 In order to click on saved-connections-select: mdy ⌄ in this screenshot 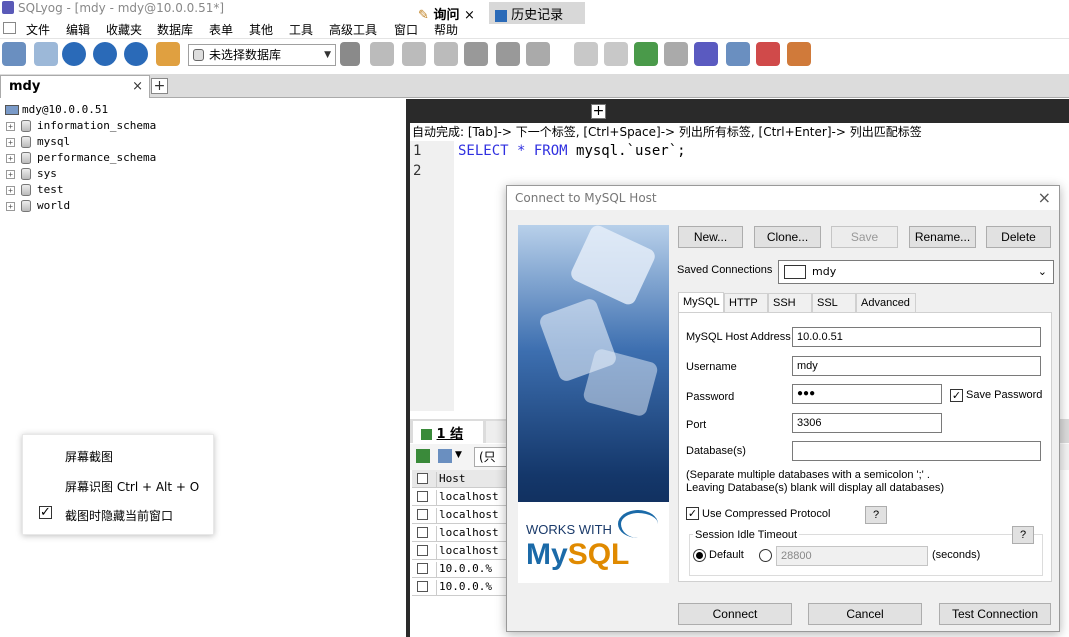, I will do `click(916, 272)`.